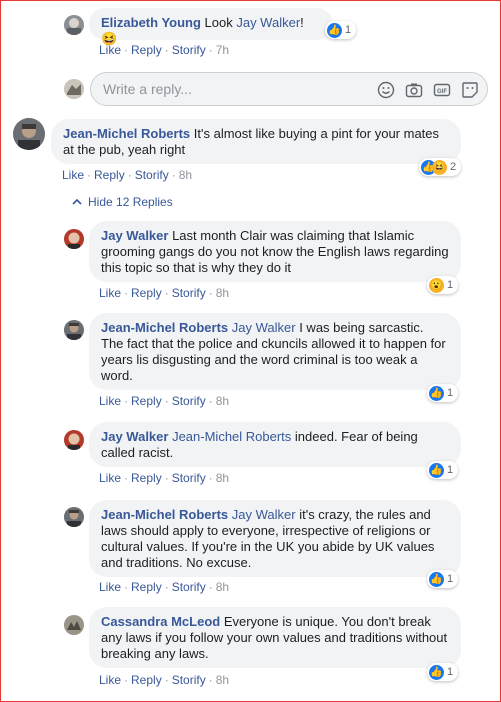  Describe the element at coordinates (386, 90) in the screenshot. I see `smiley-icon` at that location.